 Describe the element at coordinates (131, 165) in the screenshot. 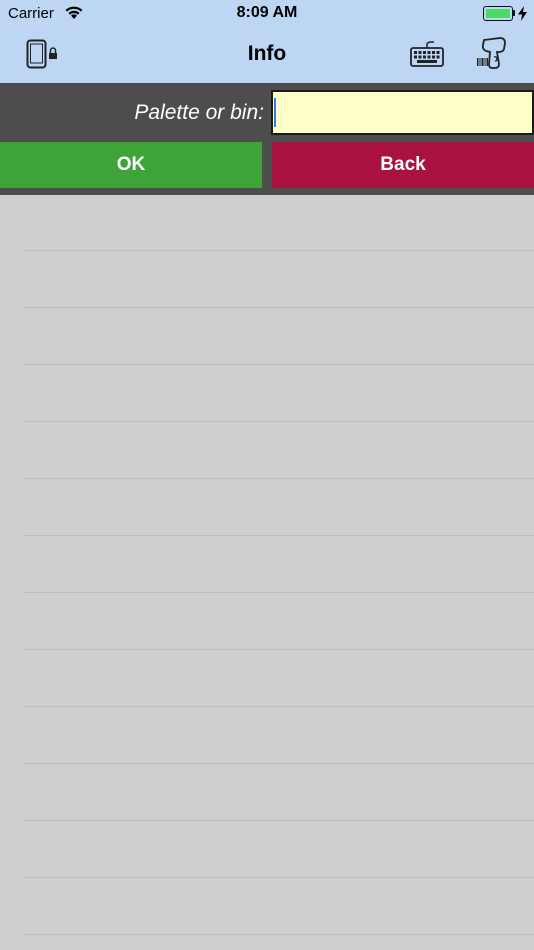

I see `ok-button: OK` at that location.